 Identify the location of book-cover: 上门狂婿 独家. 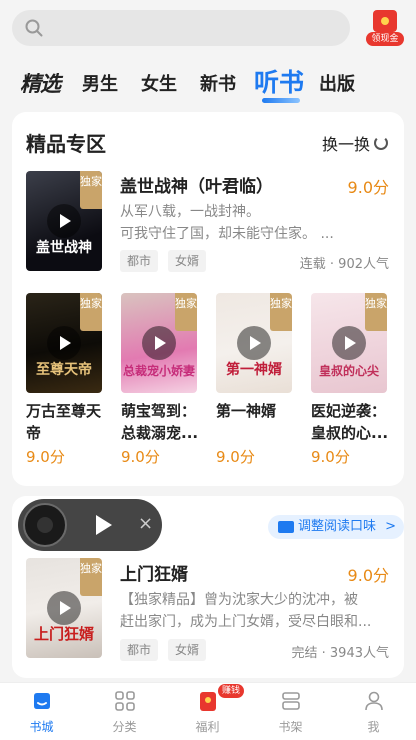
(64, 608).